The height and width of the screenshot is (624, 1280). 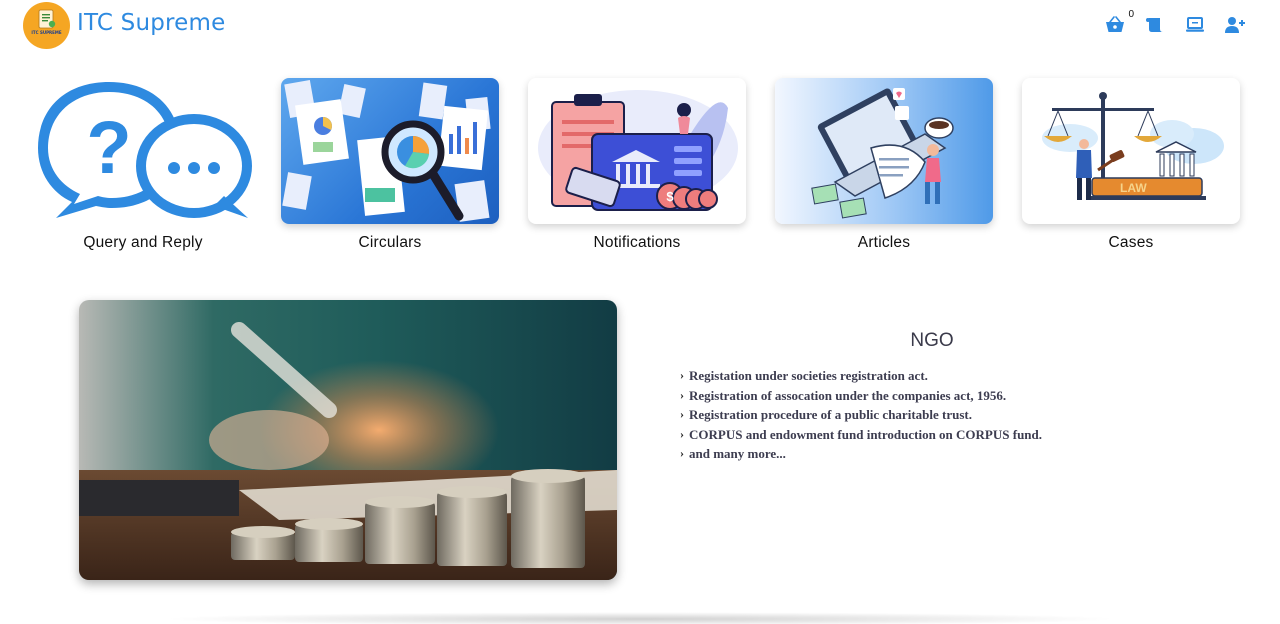 I want to click on cases-image: LAW, so click(x=1131, y=151).